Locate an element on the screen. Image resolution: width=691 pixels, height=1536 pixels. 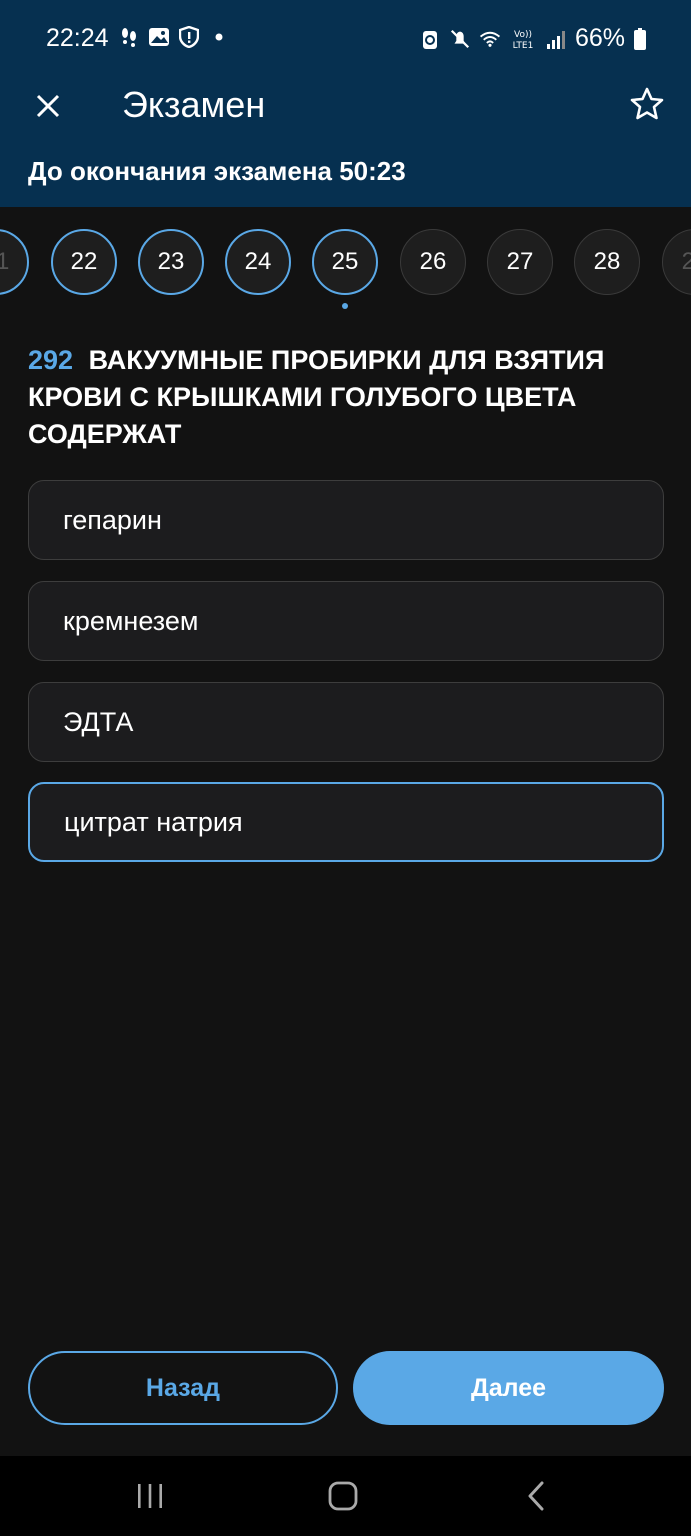
answer-option-label: цитрат натрия is located at coordinates (153, 821).